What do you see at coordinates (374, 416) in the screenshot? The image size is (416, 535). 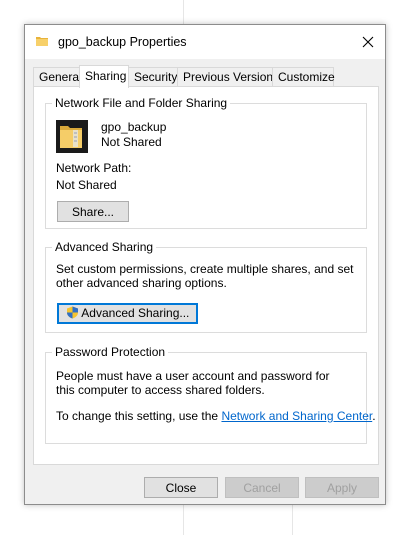 I see `change-setting-suffix: .` at bounding box center [374, 416].